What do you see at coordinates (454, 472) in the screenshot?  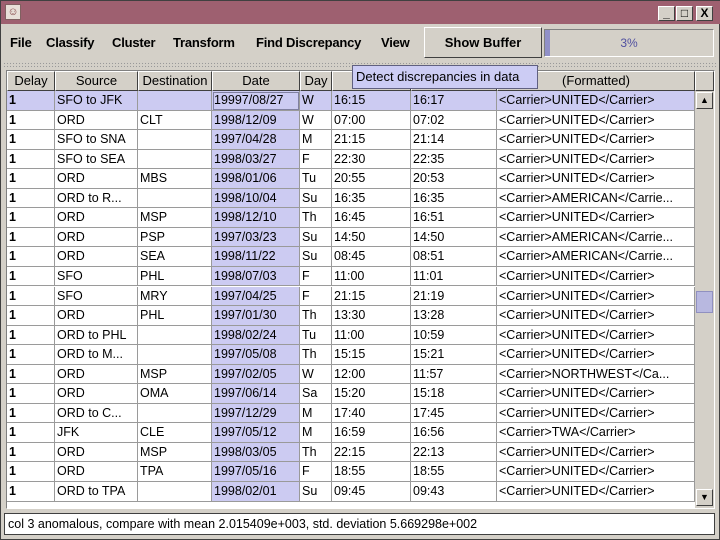 I see `cell-arrival: 18:55` at bounding box center [454, 472].